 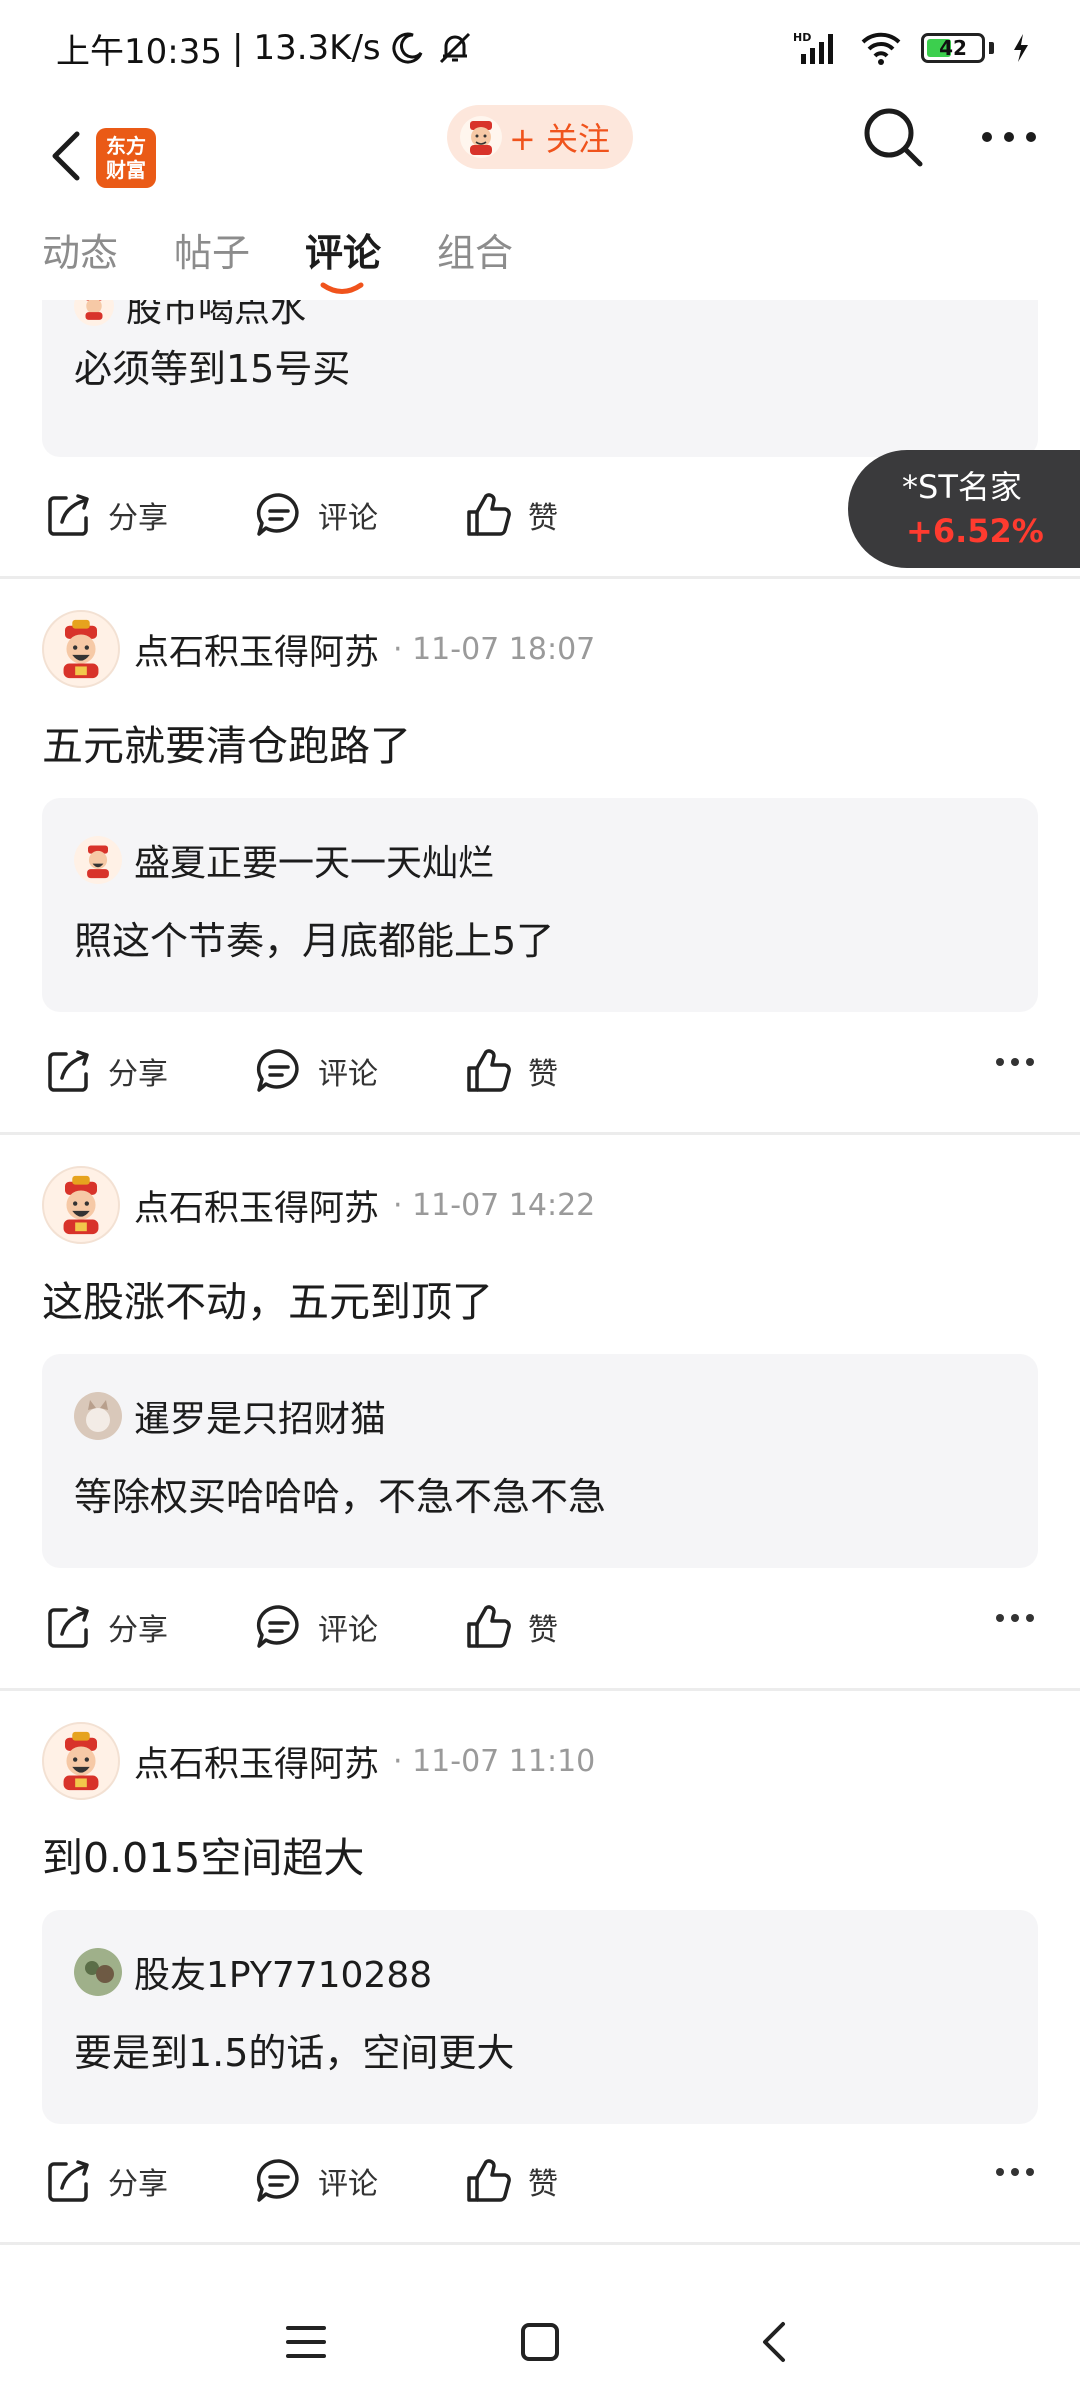 What do you see at coordinates (98, 1416) in the screenshot?
I see `cat-avatar-icon` at bounding box center [98, 1416].